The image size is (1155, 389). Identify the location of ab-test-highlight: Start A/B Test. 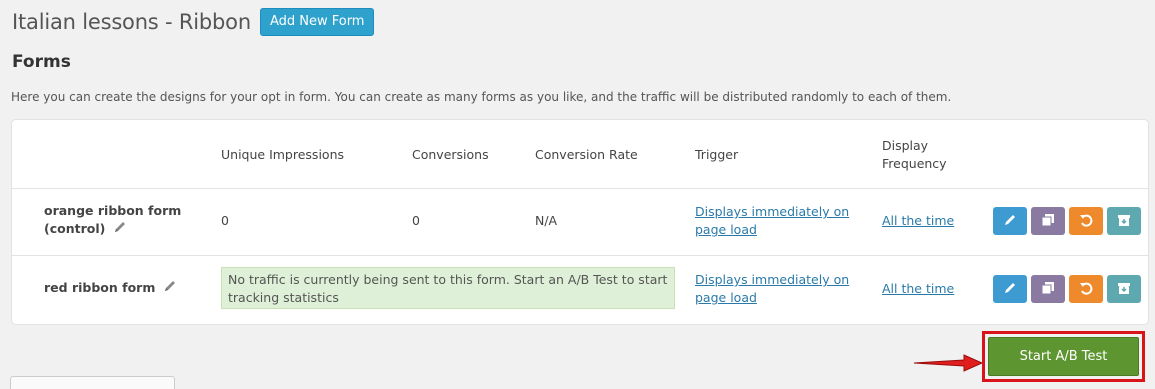
(1063, 356).